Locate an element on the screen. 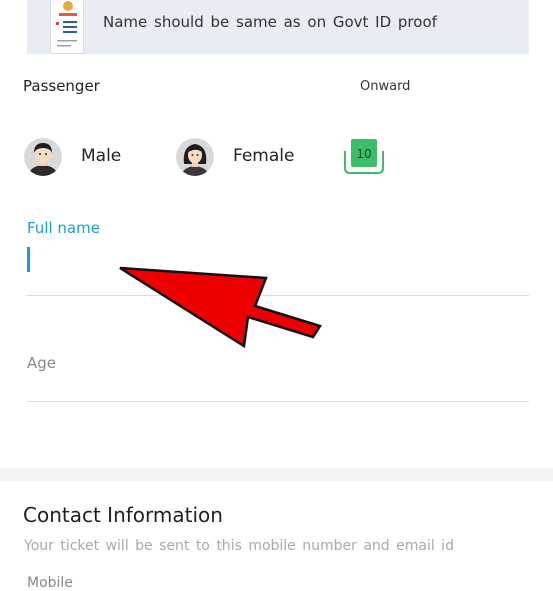  annotation-arrow-icon is located at coordinates (220, 307).